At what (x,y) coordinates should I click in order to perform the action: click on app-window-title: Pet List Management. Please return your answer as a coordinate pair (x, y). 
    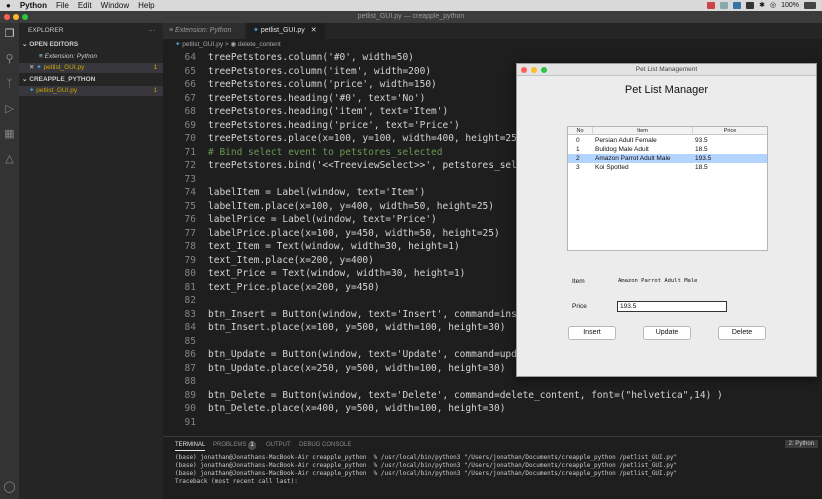
    Looking at the image, I should click on (666, 69).